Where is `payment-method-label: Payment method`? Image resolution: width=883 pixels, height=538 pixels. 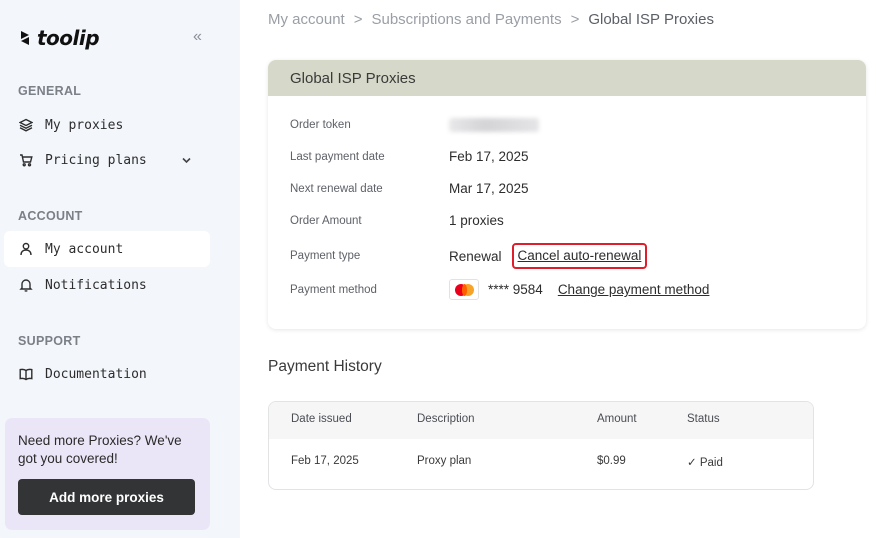
payment-method-label: Payment method is located at coordinates (333, 289).